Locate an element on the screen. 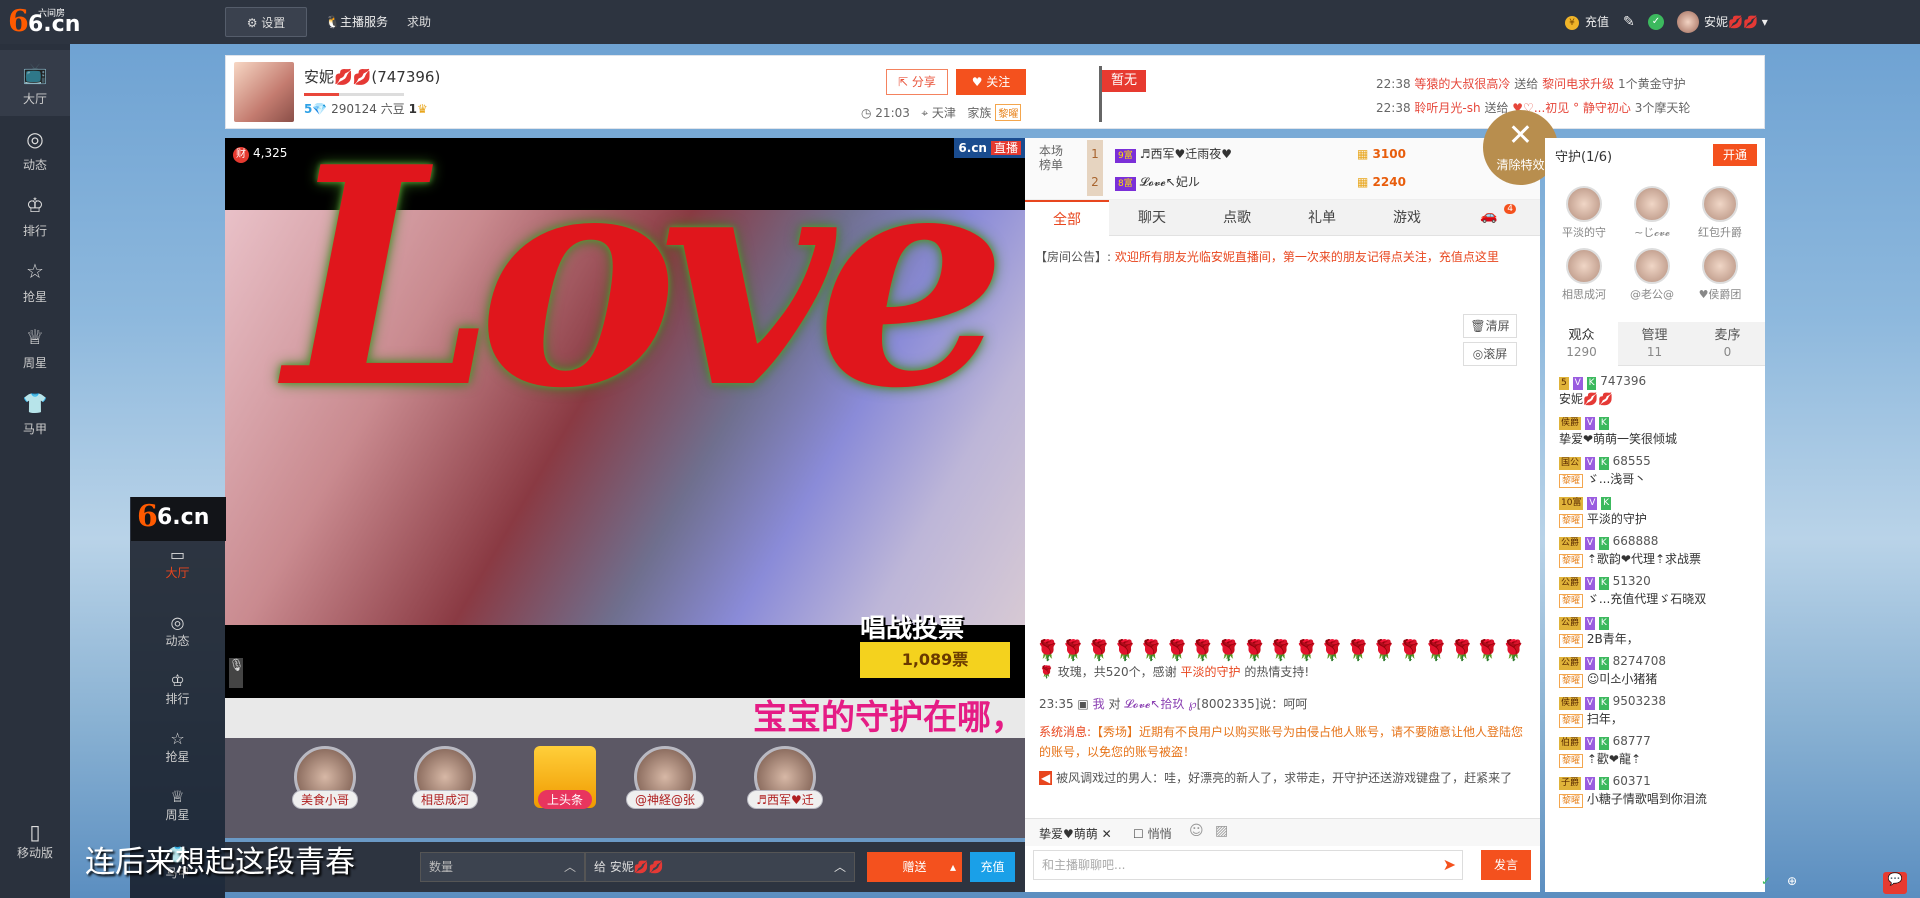 This screenshot has width=1920, height=898. audience-row: 侯爵 V K 挚爱❤萌萌一笑很倾城 is located at coordinates (1659, 430).